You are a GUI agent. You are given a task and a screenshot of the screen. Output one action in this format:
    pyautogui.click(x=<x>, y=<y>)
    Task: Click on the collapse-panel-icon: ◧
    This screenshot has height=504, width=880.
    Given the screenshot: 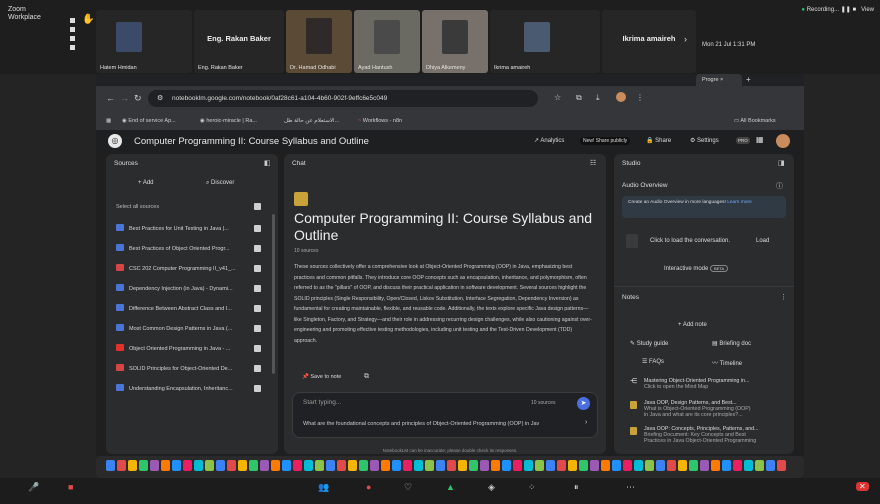 What is the action you would take?
    pyautogui.click(x=267, y=163)
    